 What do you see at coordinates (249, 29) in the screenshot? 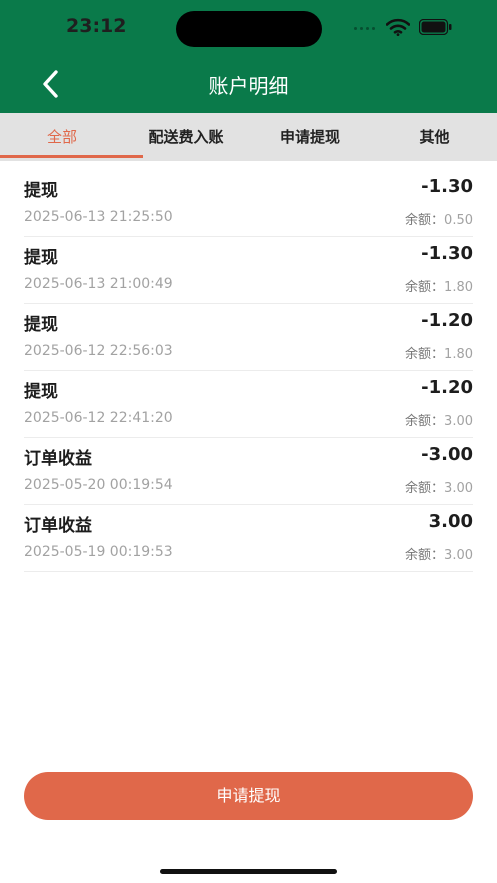
I see `dynamic-island` at bounding box center [249, 29].